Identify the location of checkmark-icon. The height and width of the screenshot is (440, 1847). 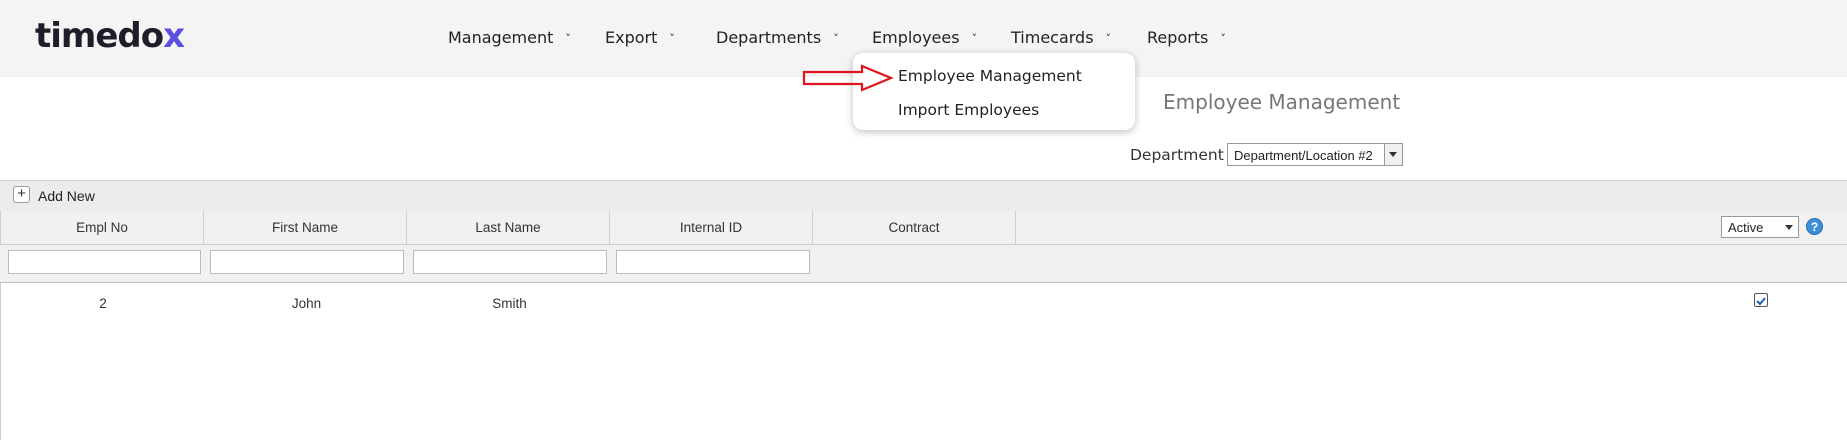
(1761, 301).